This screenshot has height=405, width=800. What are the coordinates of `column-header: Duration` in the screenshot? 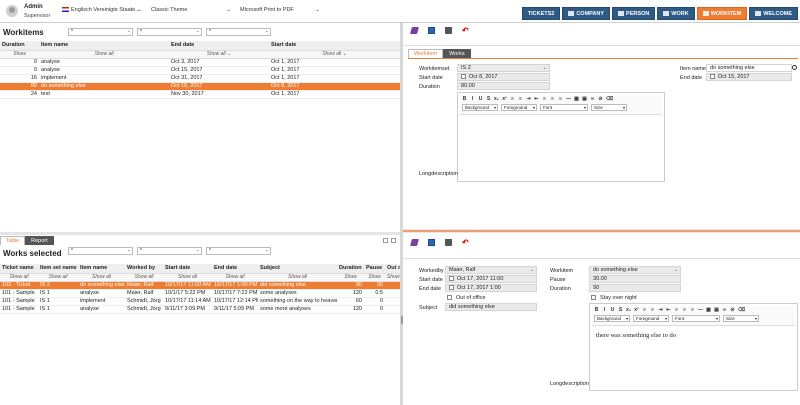 It's located at (350, 269).